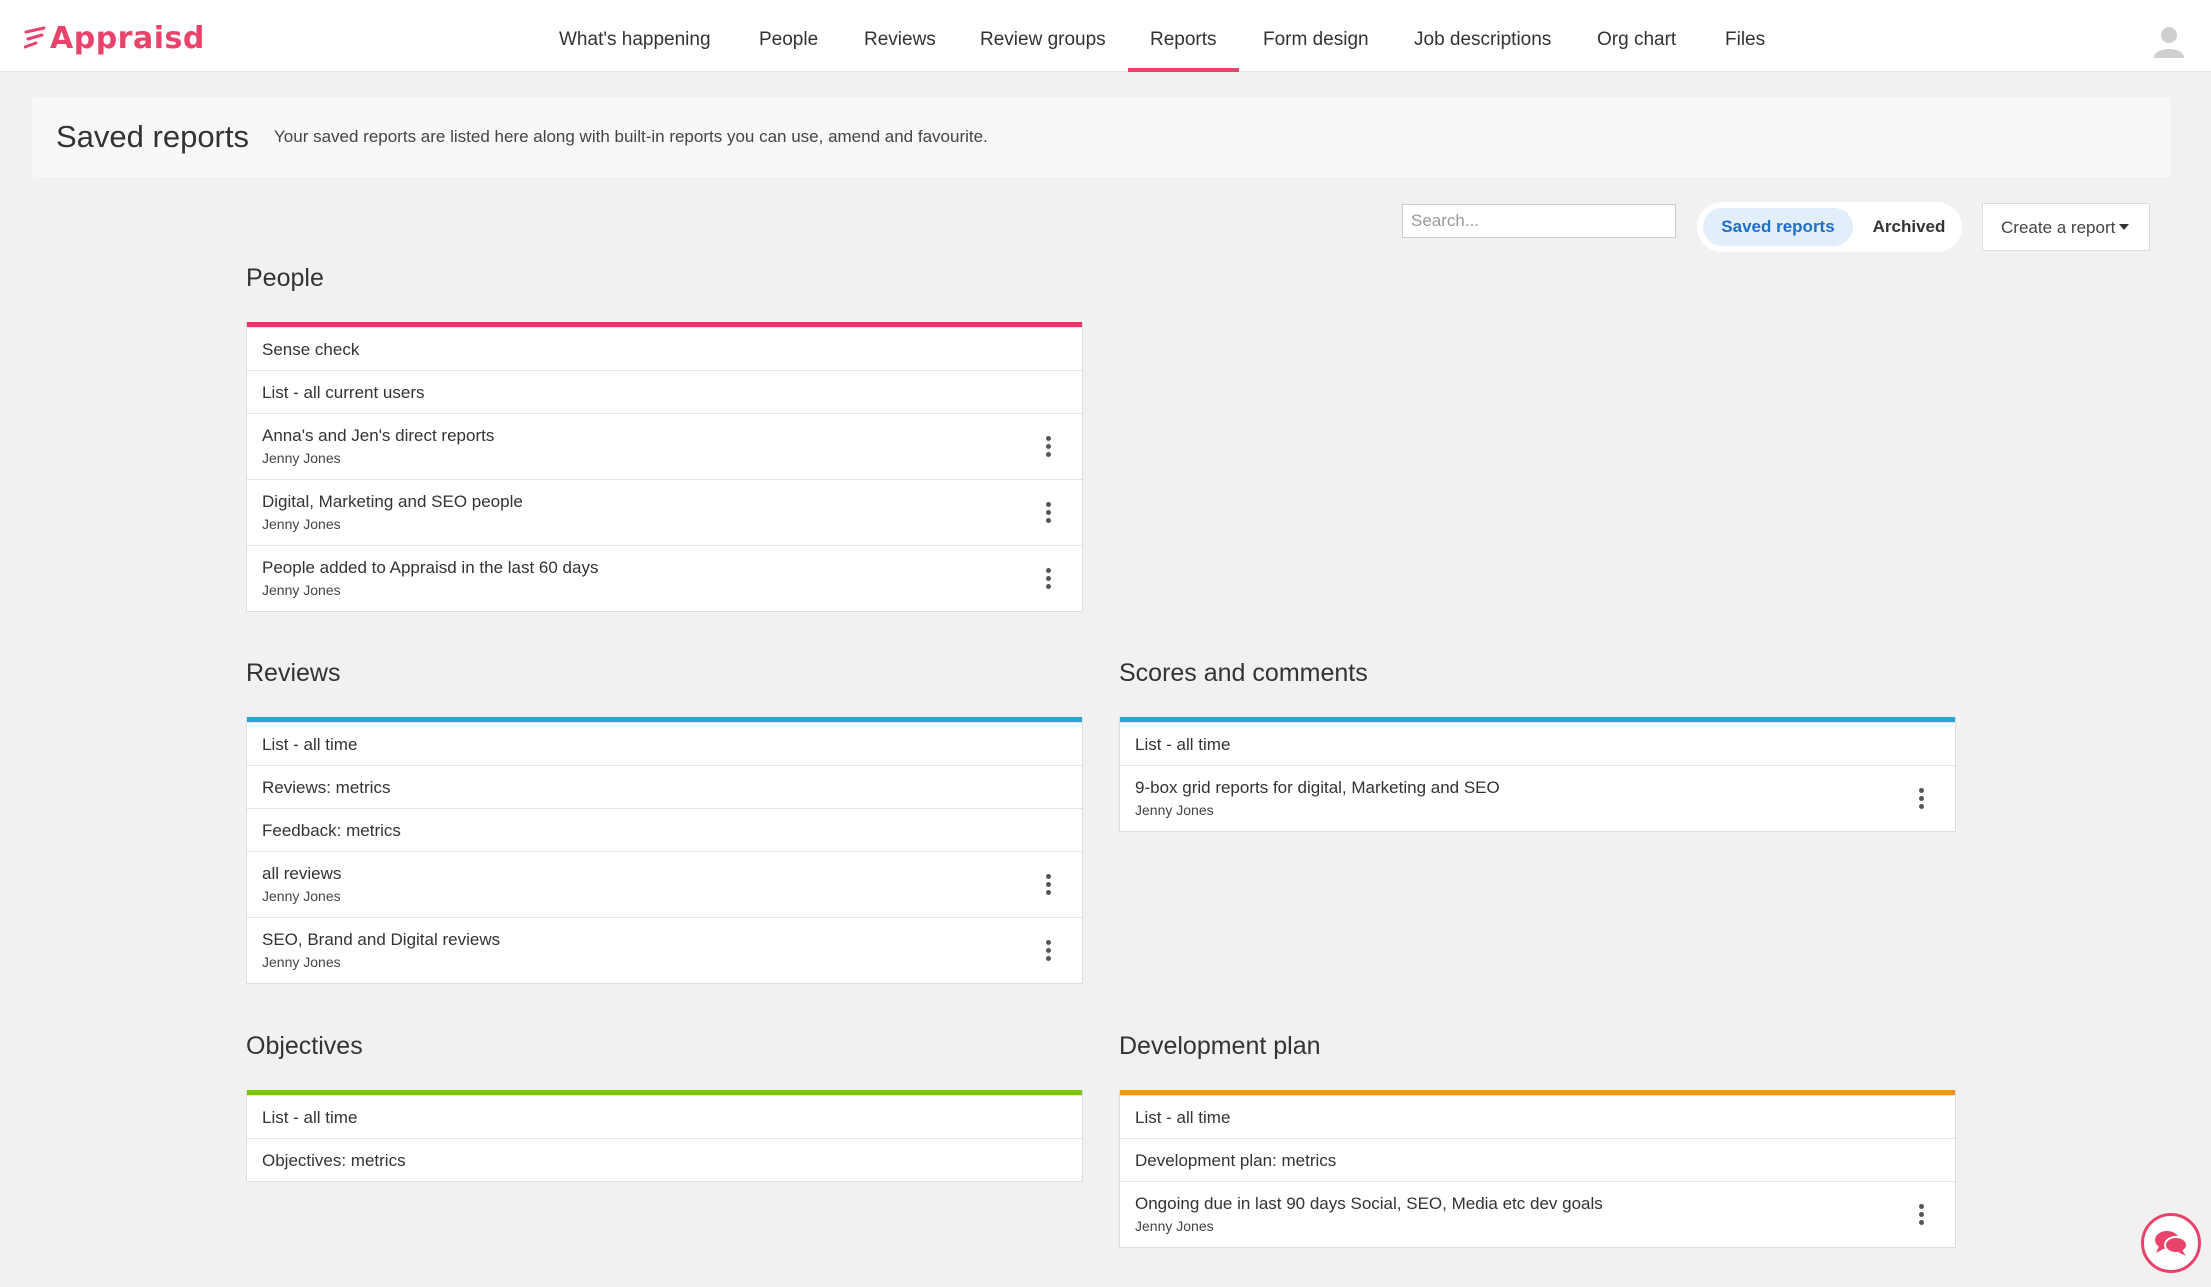 The width and height of the screenshot is (2211, 1287). I want to click on report-row: Sense check, so click(664, 348).